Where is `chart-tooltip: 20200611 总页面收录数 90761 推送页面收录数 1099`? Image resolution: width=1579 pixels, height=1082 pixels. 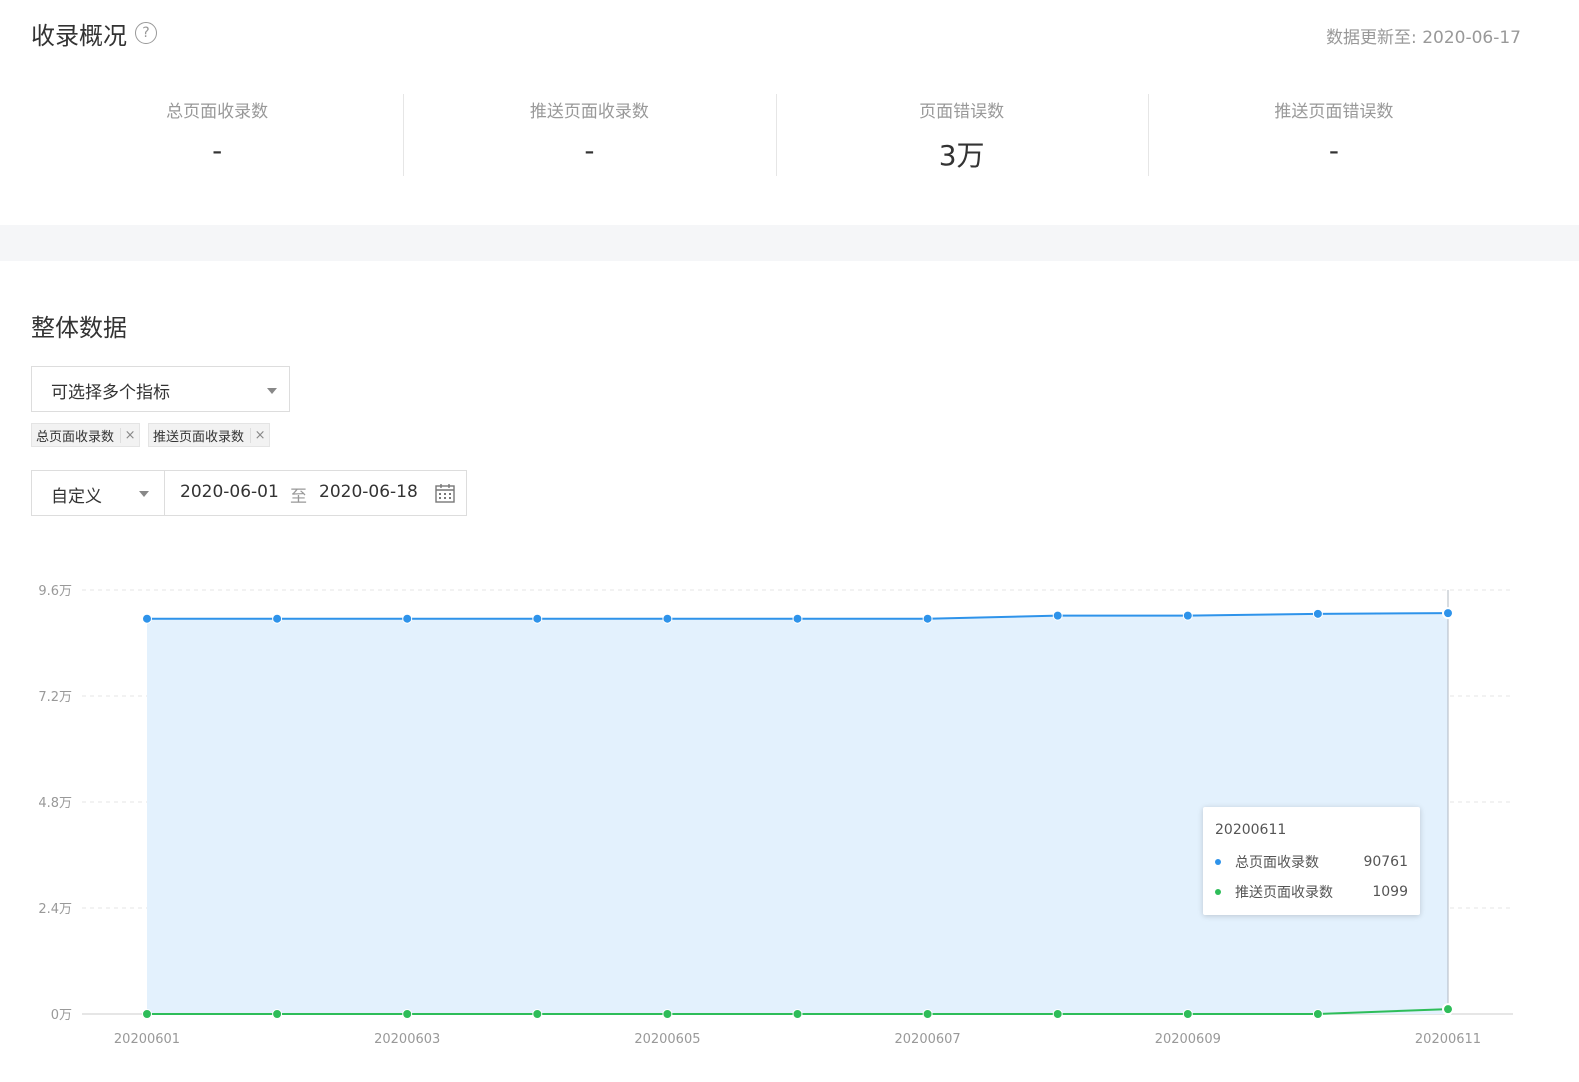 chart-tooltip: 20200611 总页面收录数 90761 推送页面收录数 1099 is located at coordinates (1311, 861).